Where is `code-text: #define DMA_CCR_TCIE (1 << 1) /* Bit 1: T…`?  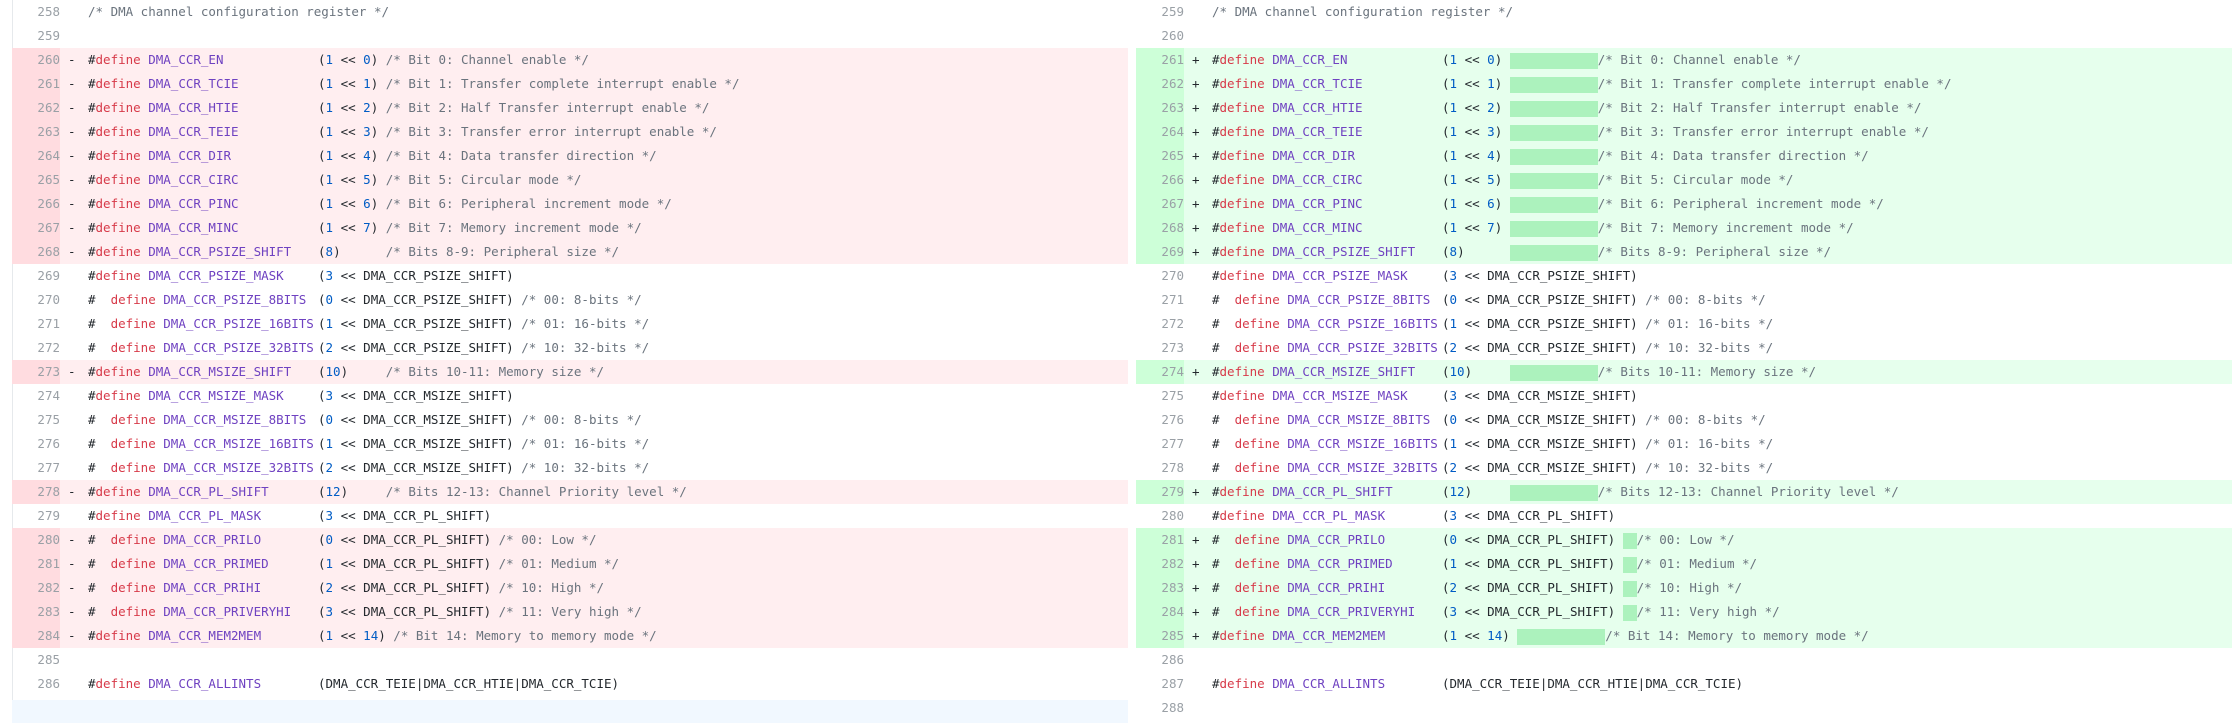
code-text: #define DMA_CCR_TCIE (1 << 1) /* Bit 1: T… is located at coordinates (1581, 84).